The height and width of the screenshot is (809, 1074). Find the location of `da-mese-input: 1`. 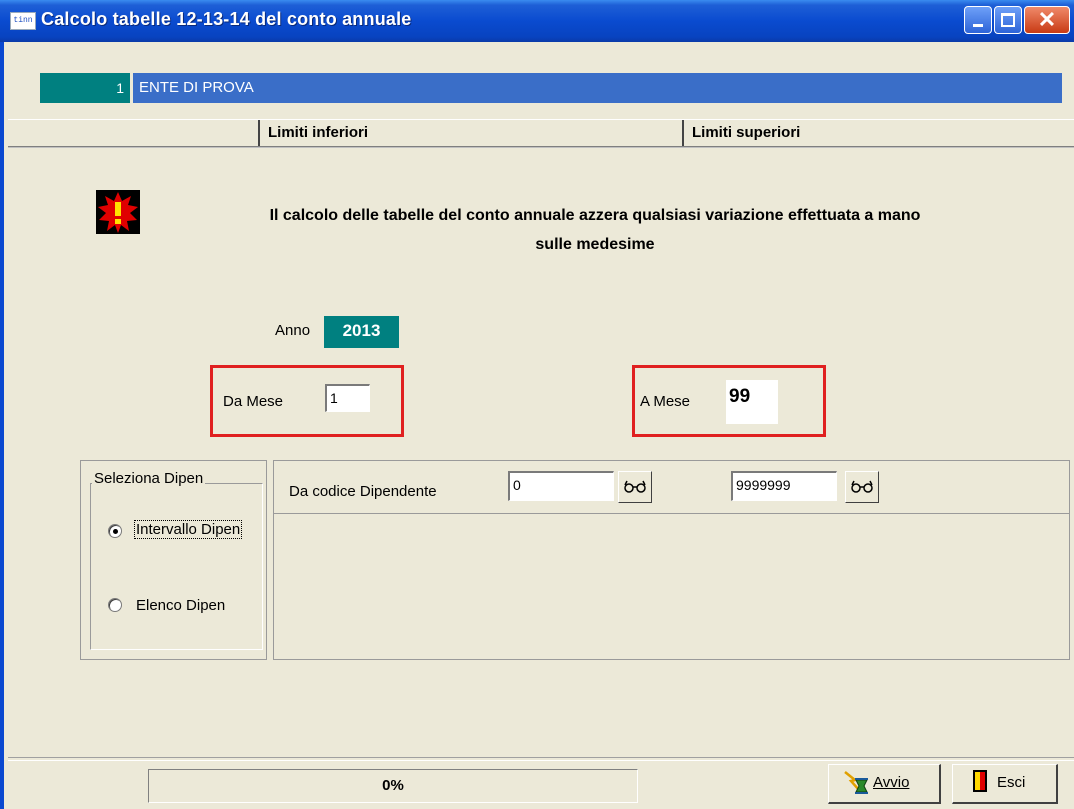

da-mese-input: 1 is located at coordinates (347, 398).